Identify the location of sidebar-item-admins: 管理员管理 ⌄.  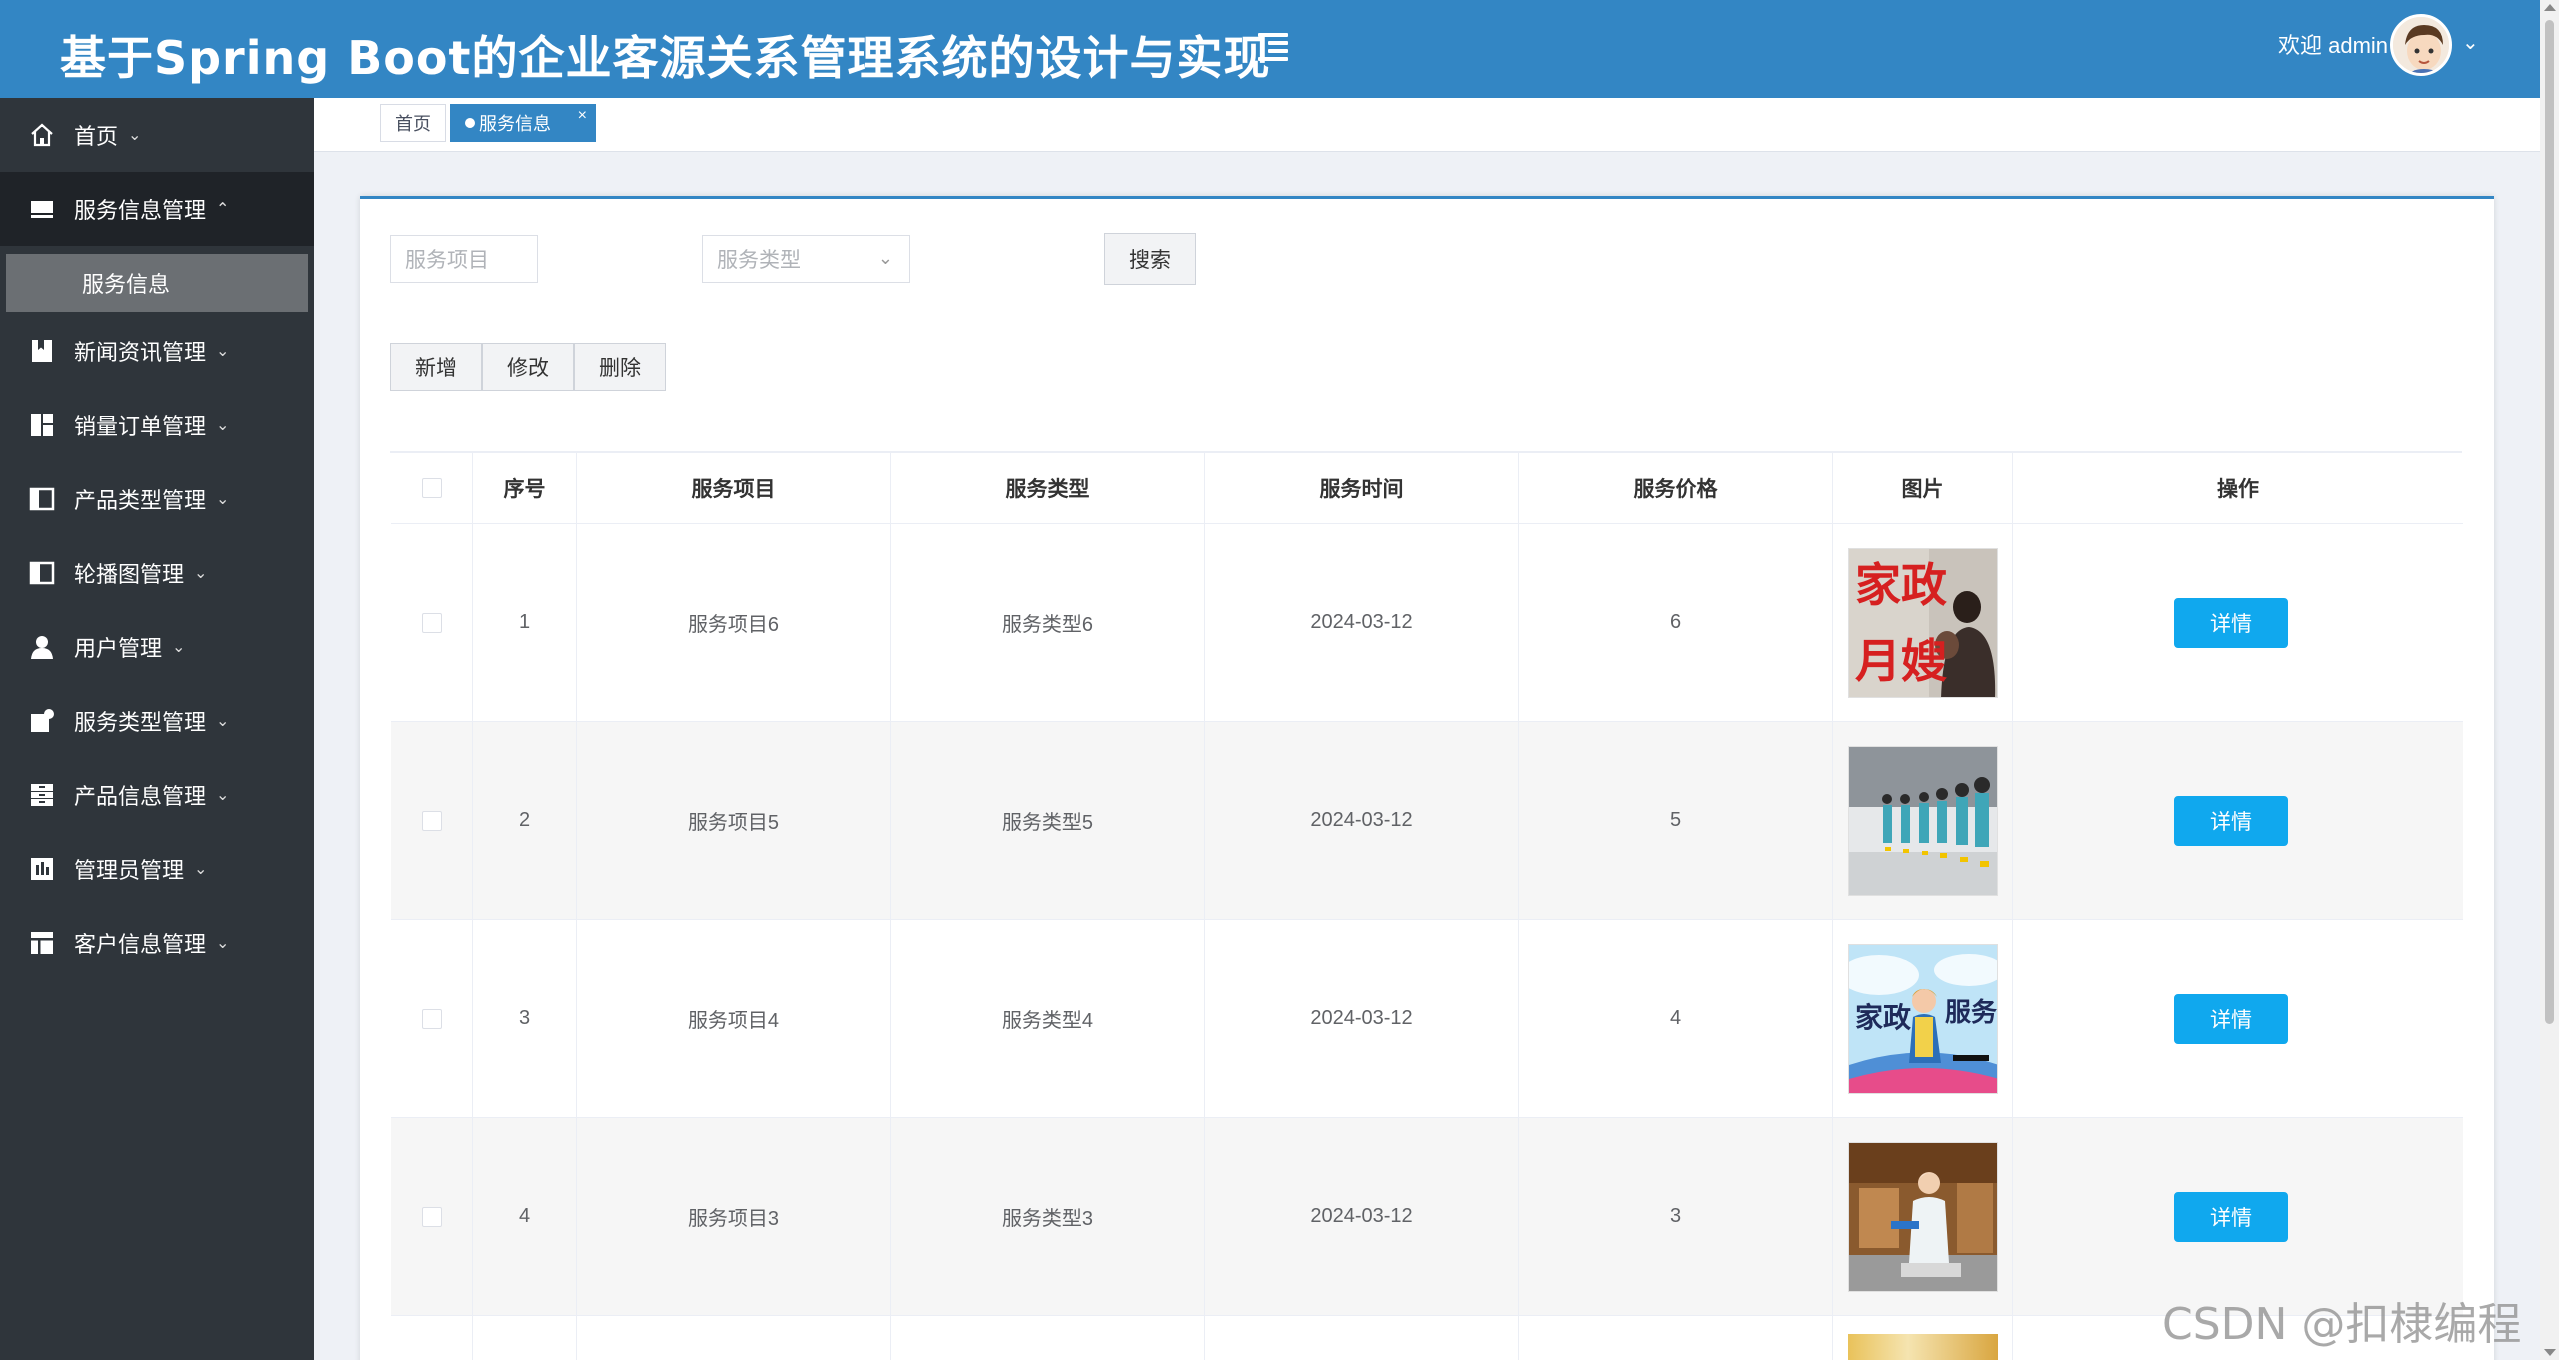
(157, 869).